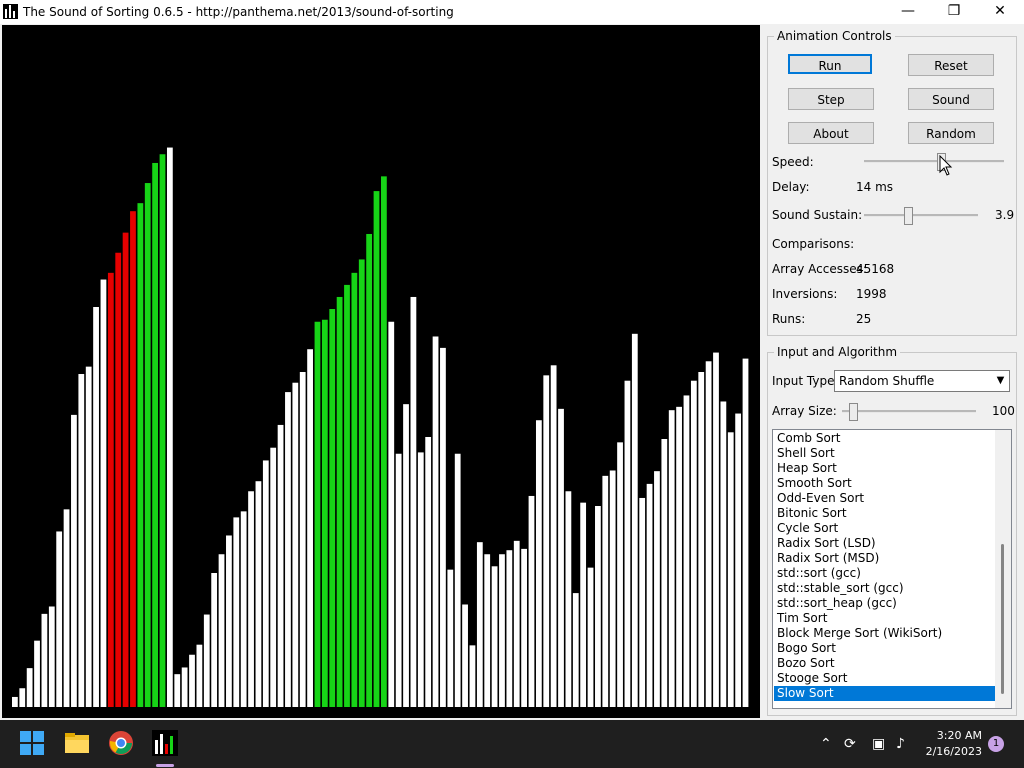  I want to click on list-item: Tim Sort, so click(885, 618).